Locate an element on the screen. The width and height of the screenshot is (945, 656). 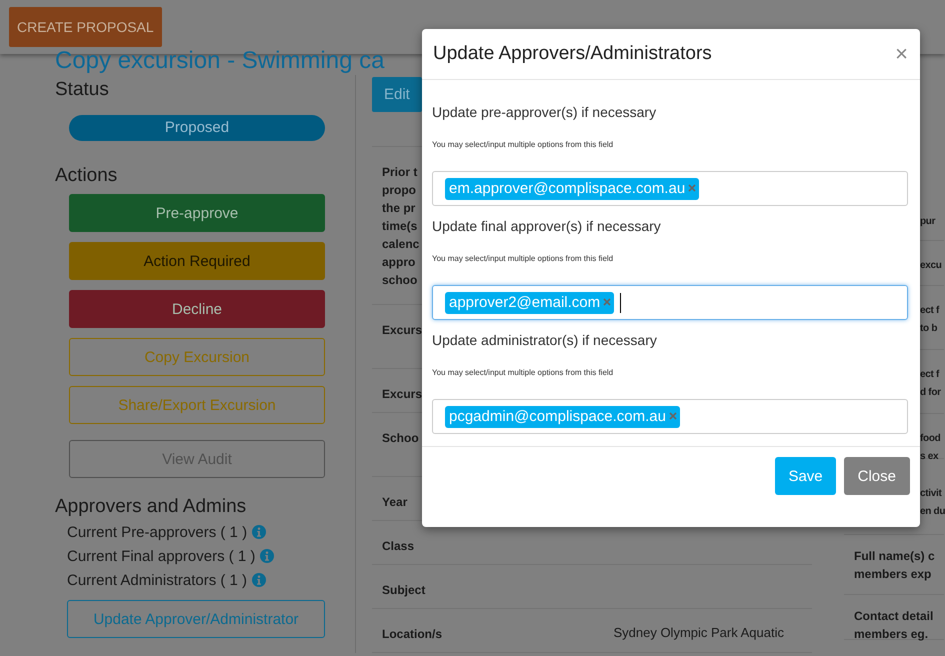
row-label: Class is located at coordinates (398, 546).